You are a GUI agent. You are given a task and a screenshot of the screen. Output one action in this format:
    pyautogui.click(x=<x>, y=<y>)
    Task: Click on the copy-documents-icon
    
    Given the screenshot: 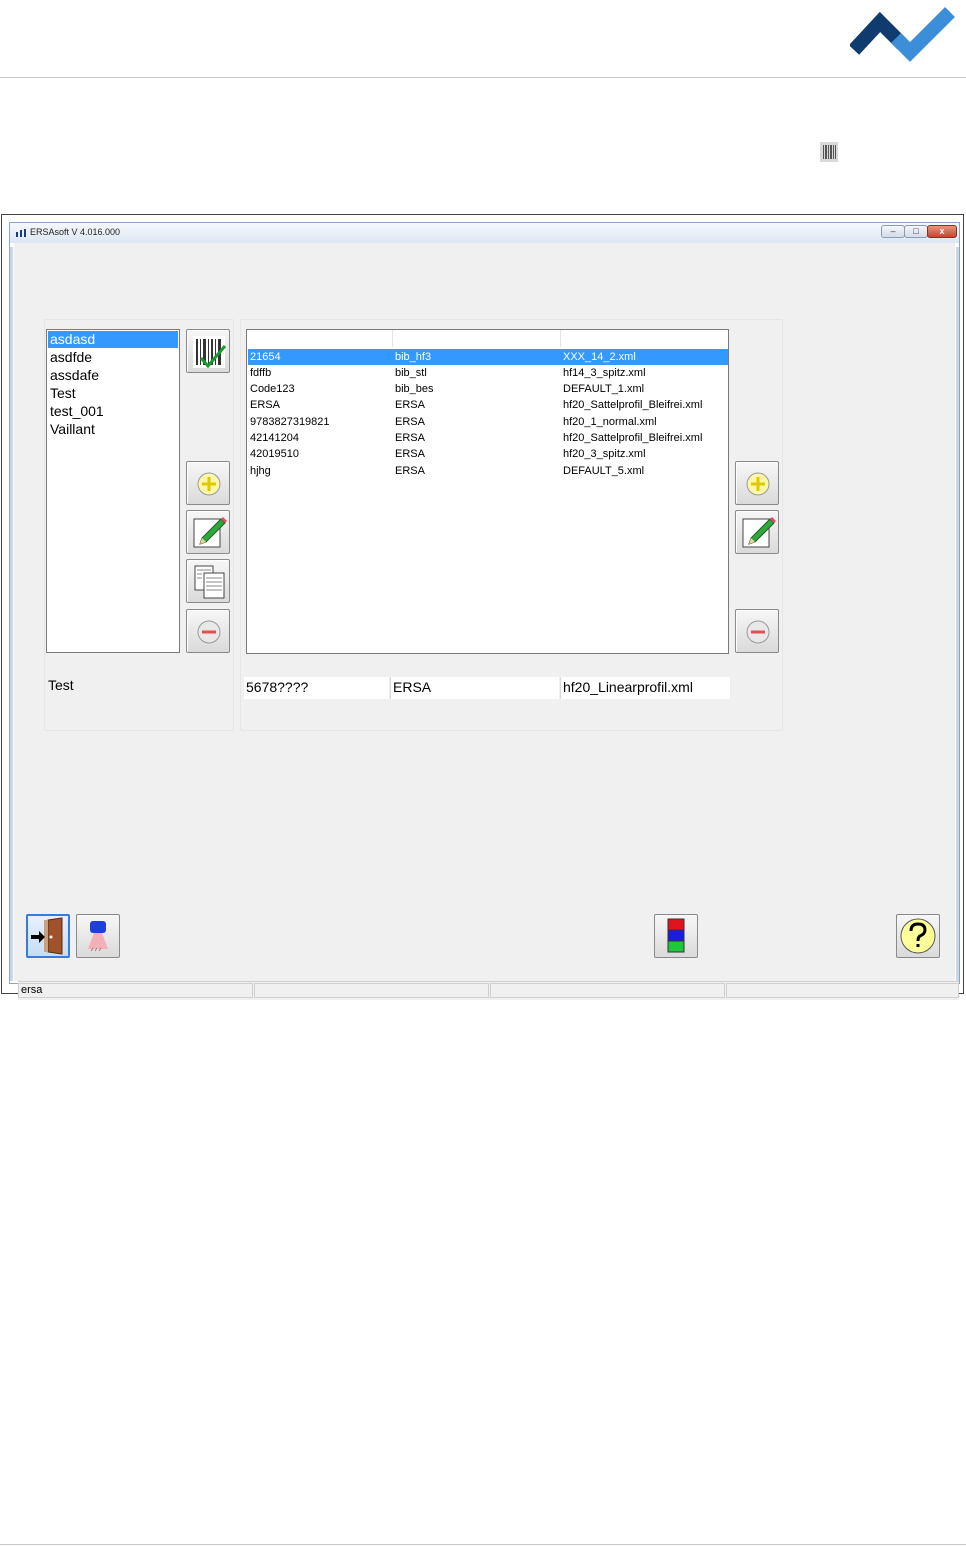 What is the action you would take?
    pyautogui.click(x=209, y=582)
    